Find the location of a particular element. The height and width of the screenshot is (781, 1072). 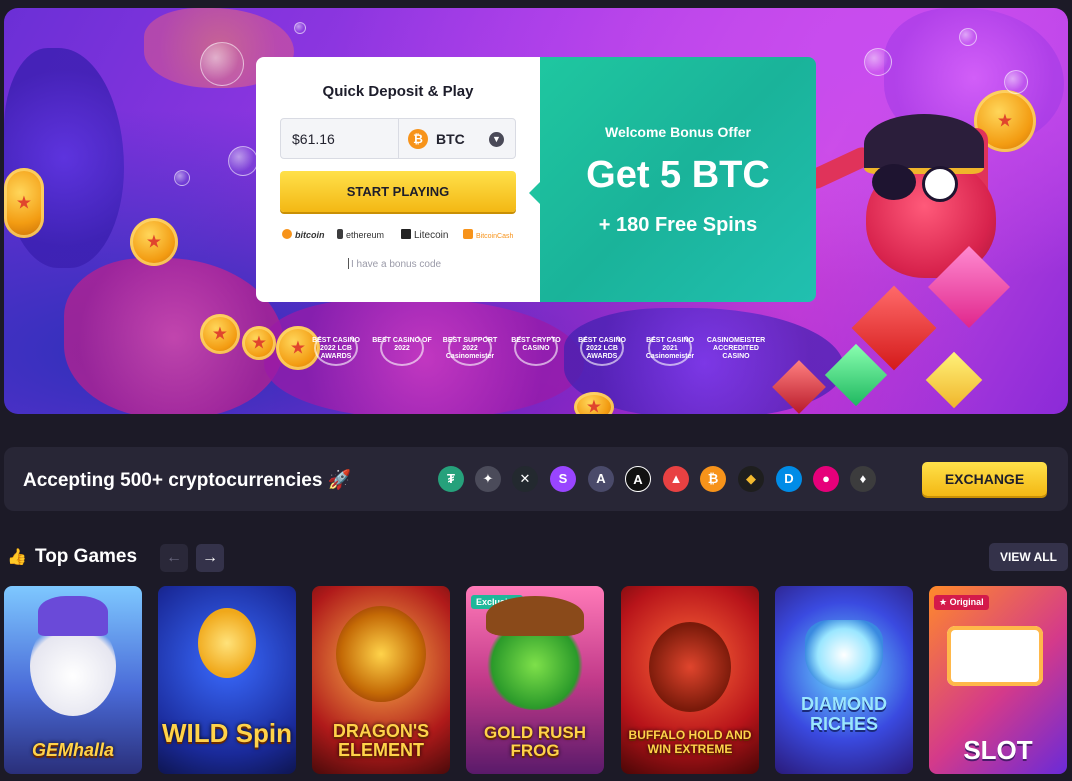

chevron-down-icon: ▼ is located at coordinates (496, 139).